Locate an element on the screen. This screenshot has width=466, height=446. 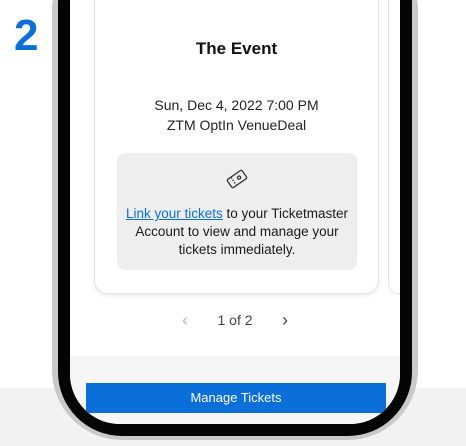
chevron-right-icon: › is located at coordinates (285, 320).